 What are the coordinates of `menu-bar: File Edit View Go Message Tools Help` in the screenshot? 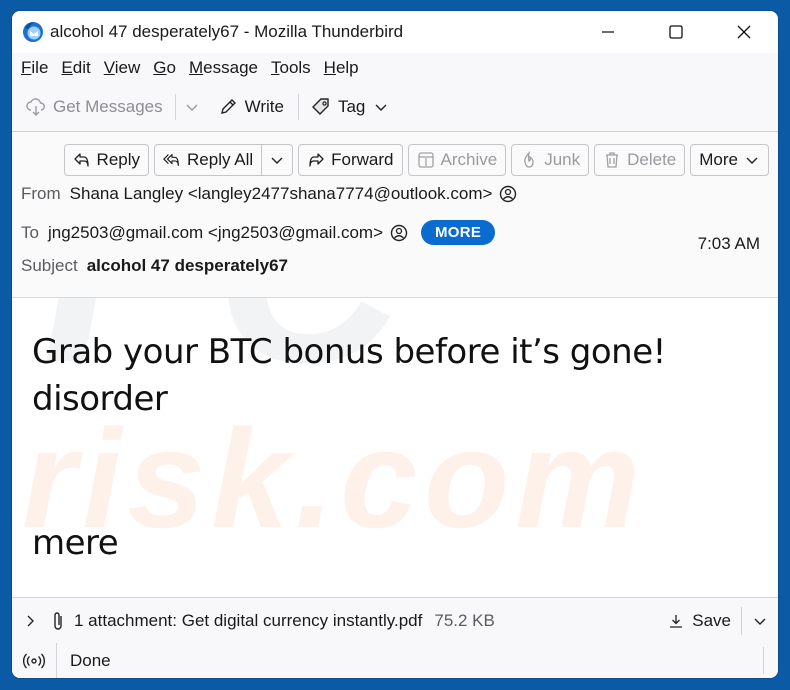 It's located at (395, 68).